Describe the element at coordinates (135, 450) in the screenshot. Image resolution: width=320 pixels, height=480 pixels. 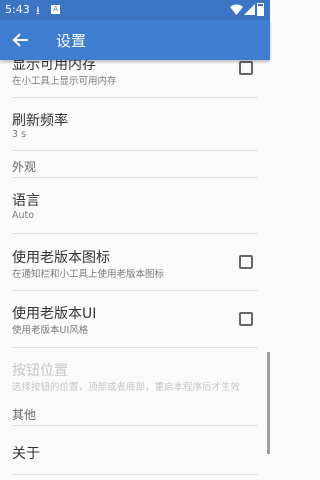
I see `setting-about: 关于` at that location.